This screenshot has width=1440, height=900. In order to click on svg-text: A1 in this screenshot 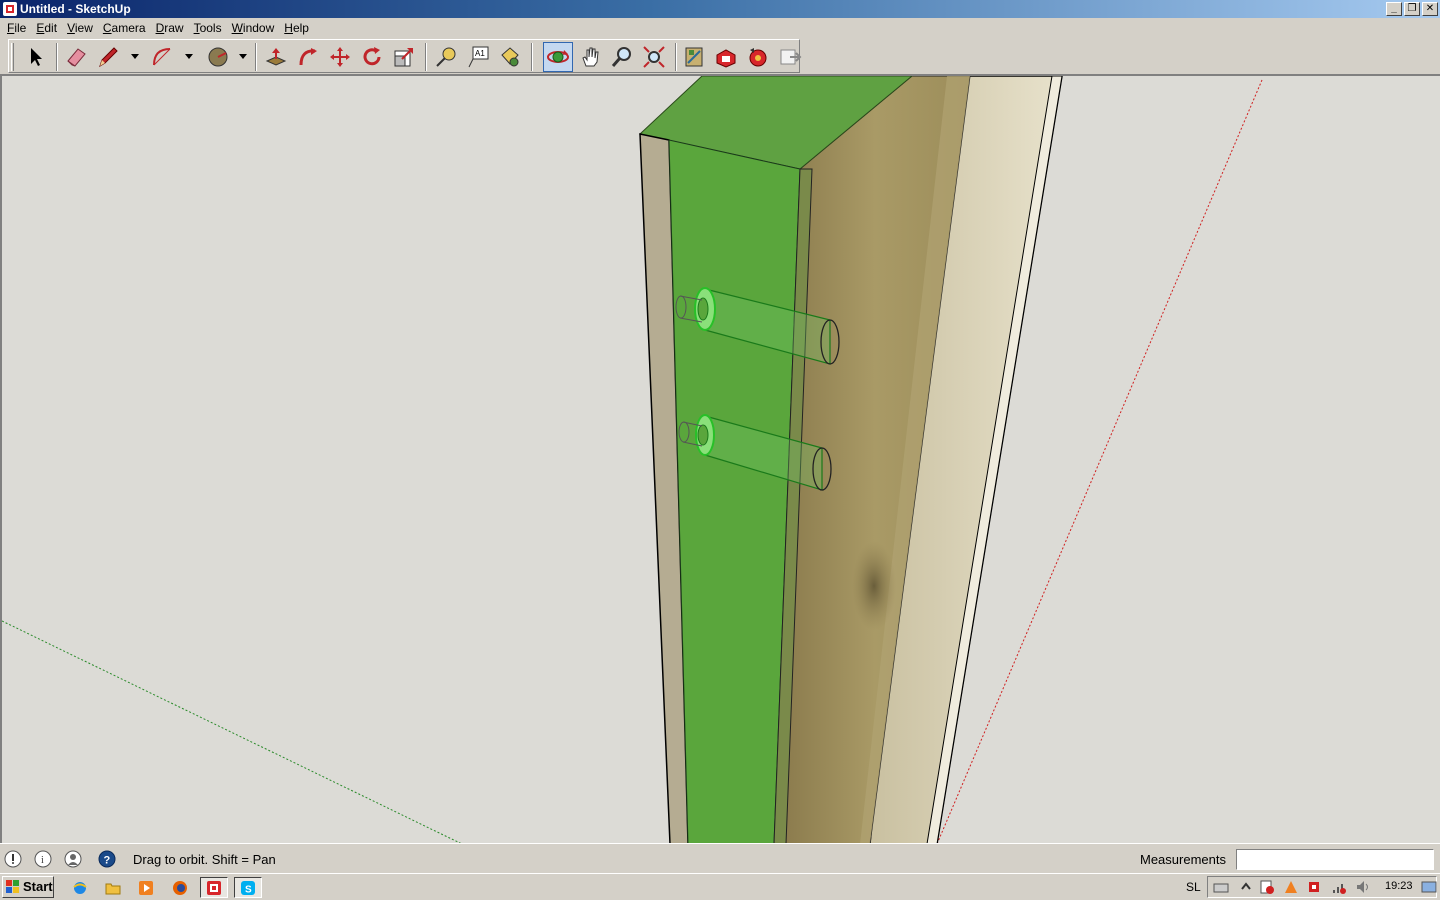, I will do `click(480, 53)`.